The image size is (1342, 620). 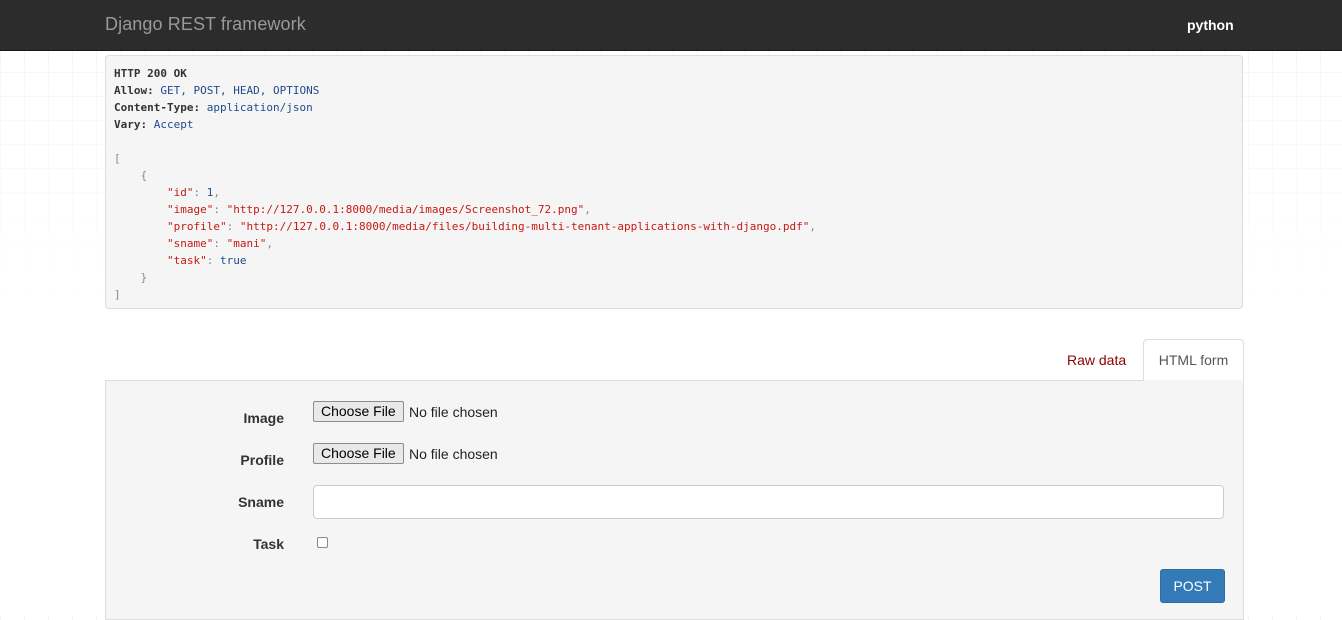 What do you see at coordinates (196, 226) in the screenshot?
I see `json-key-profile: "profile"` at bounding box center [196, 226].